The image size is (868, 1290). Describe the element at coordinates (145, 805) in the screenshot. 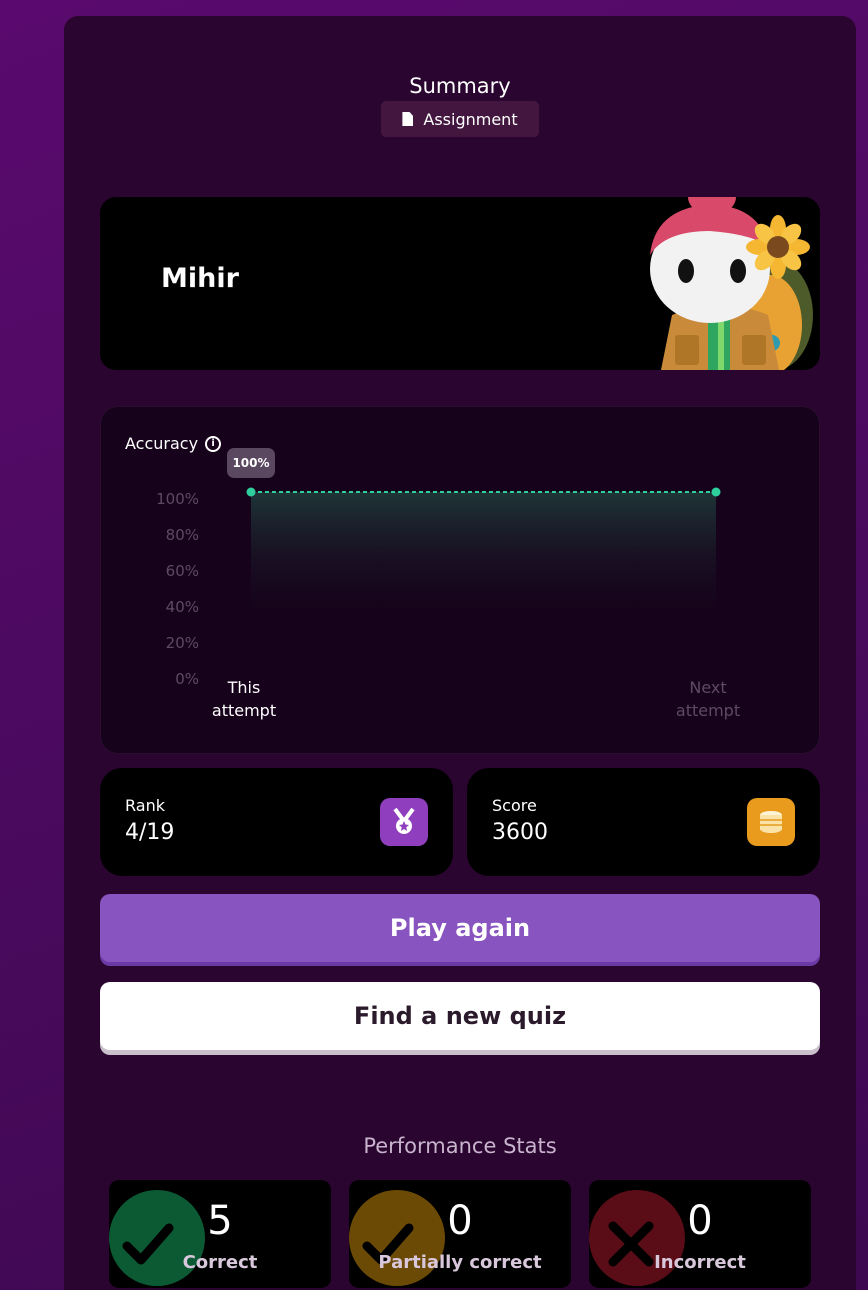

I see `rank-label: Rank` at that location.